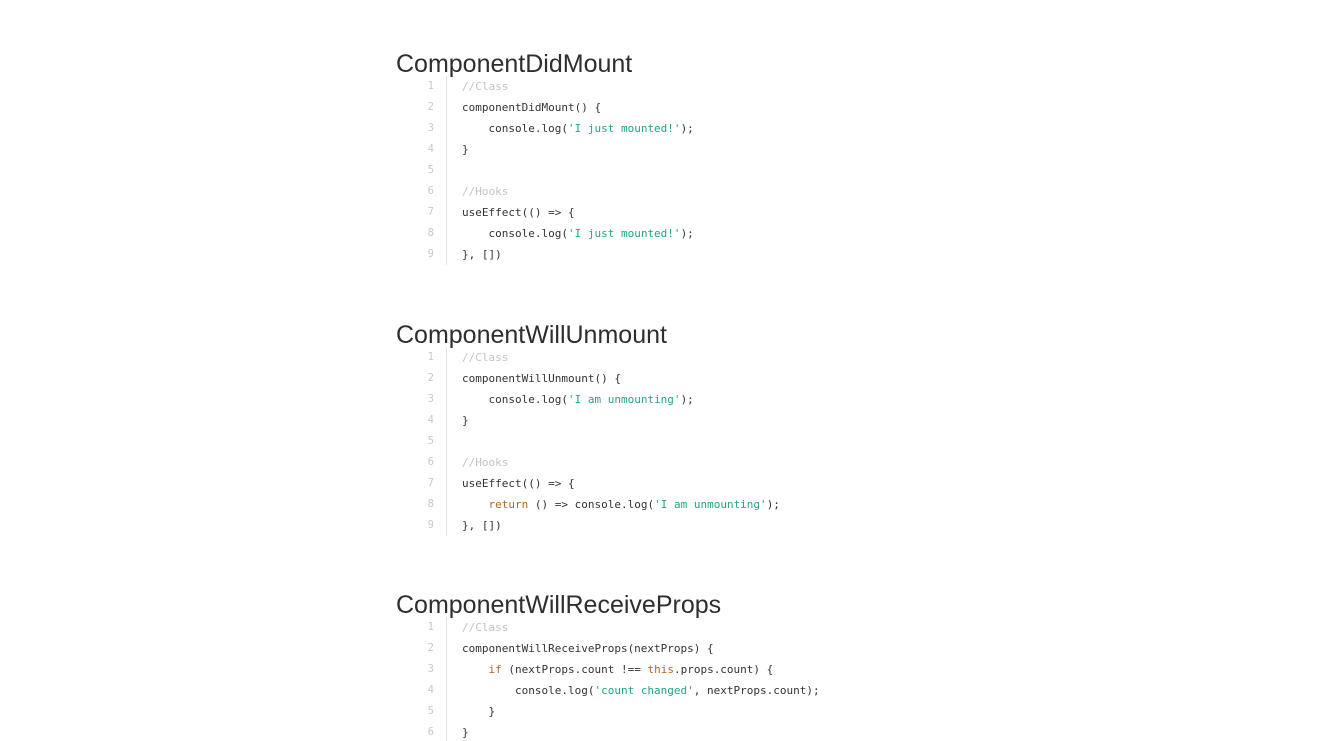 Image resolution: width=1341 pixels, height=741 pixels. Describe the element at coordinates (559, 605) in the screenshot. I see `section-title: ComponentWillReceiveProps` at that location.